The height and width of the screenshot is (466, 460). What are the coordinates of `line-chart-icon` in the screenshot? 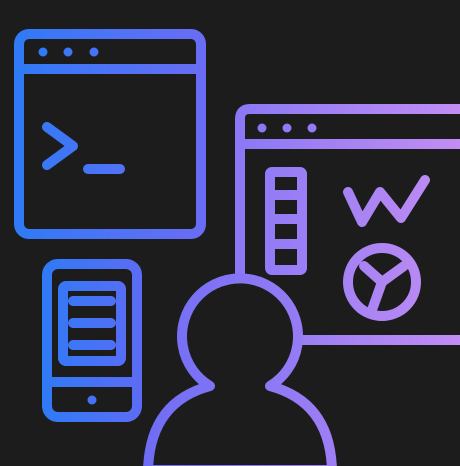 It's located at (386, 201).